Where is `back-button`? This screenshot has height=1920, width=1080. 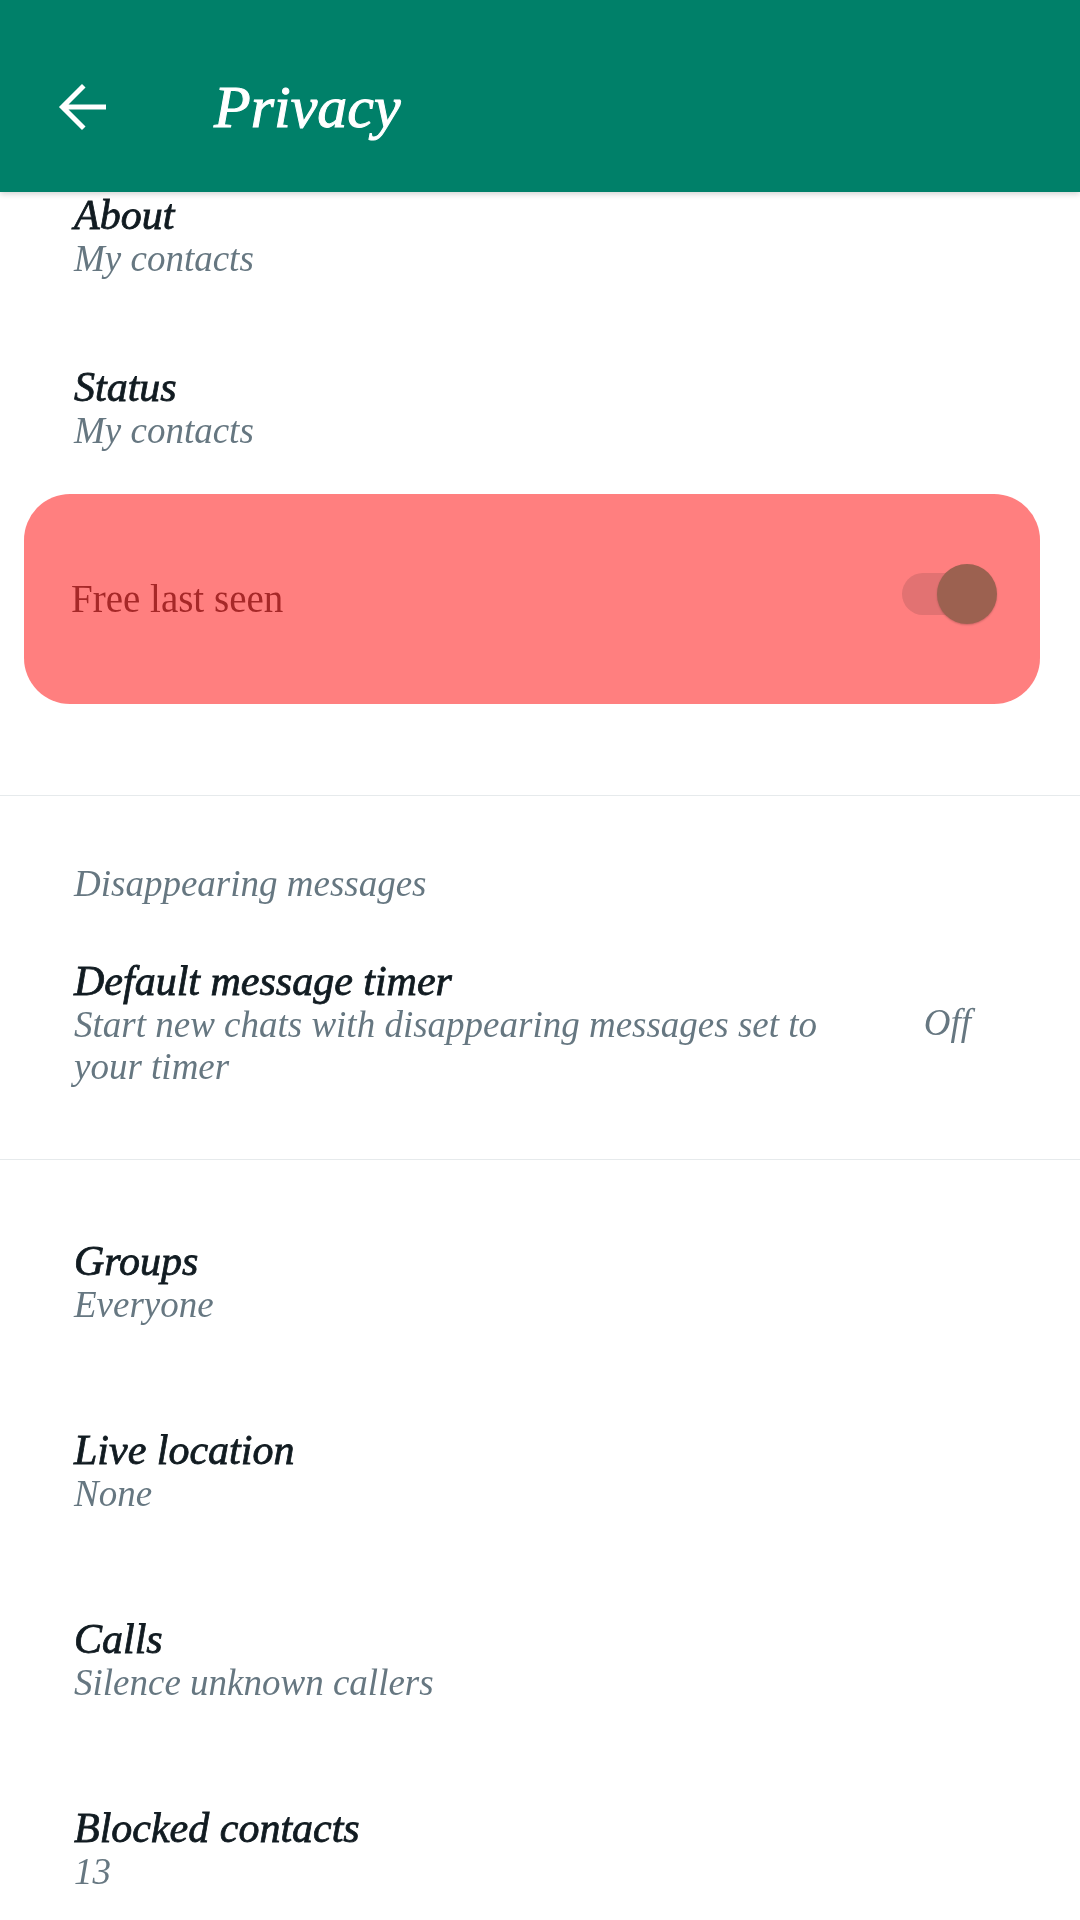 back-button is located at coordinates (82, 107).